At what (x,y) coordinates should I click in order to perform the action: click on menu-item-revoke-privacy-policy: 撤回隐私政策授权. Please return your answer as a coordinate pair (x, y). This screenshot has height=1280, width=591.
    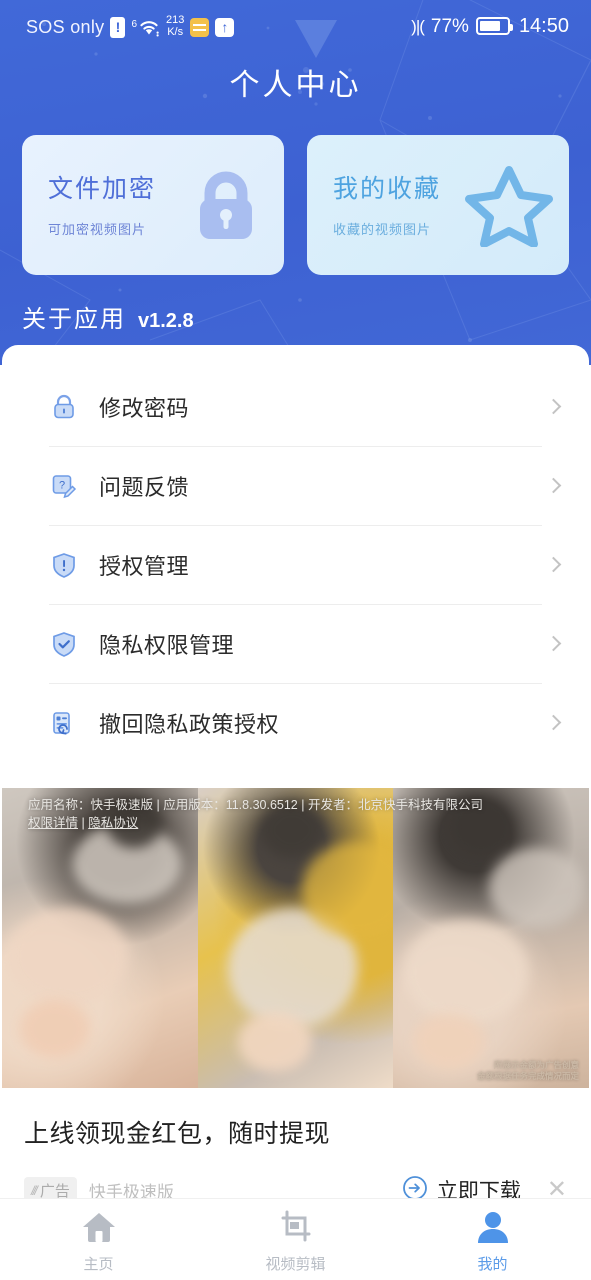
    Looking at the image, I should click on (295, 722).